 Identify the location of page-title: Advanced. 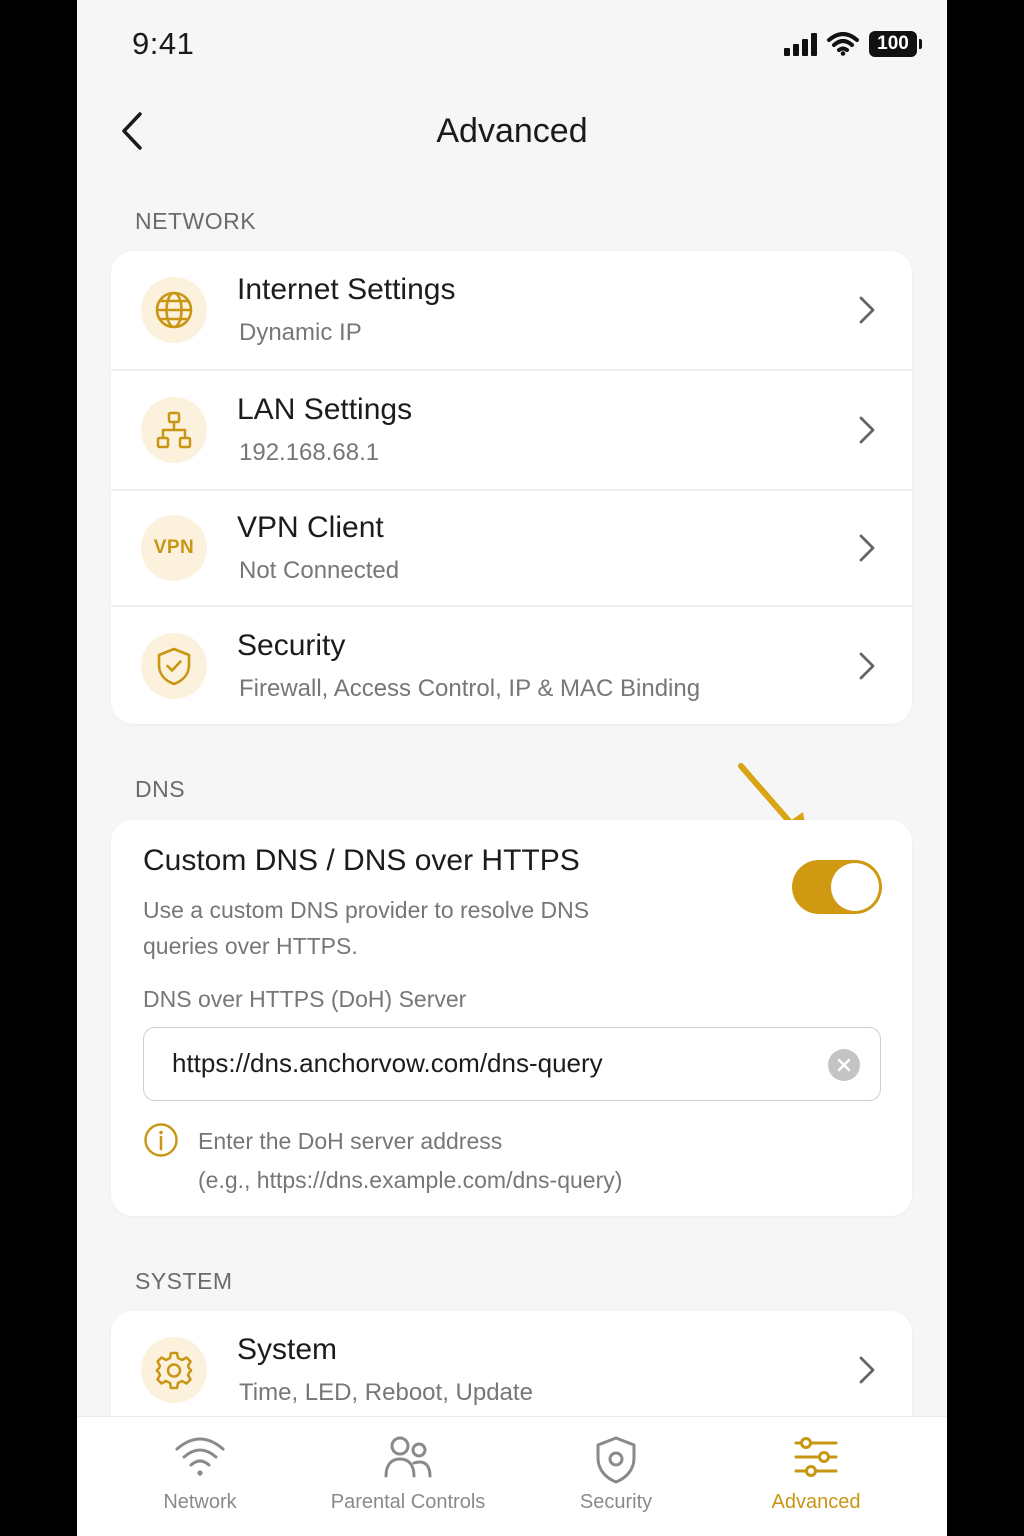
(512, 131).